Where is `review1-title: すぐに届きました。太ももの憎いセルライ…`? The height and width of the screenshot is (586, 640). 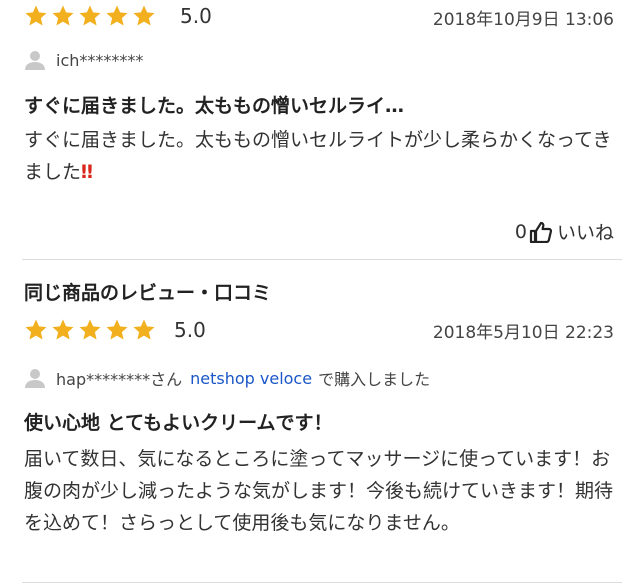 review1-title: すぐに届きました。太ももの憎いセルライ… is located at coordinates (214, 106).